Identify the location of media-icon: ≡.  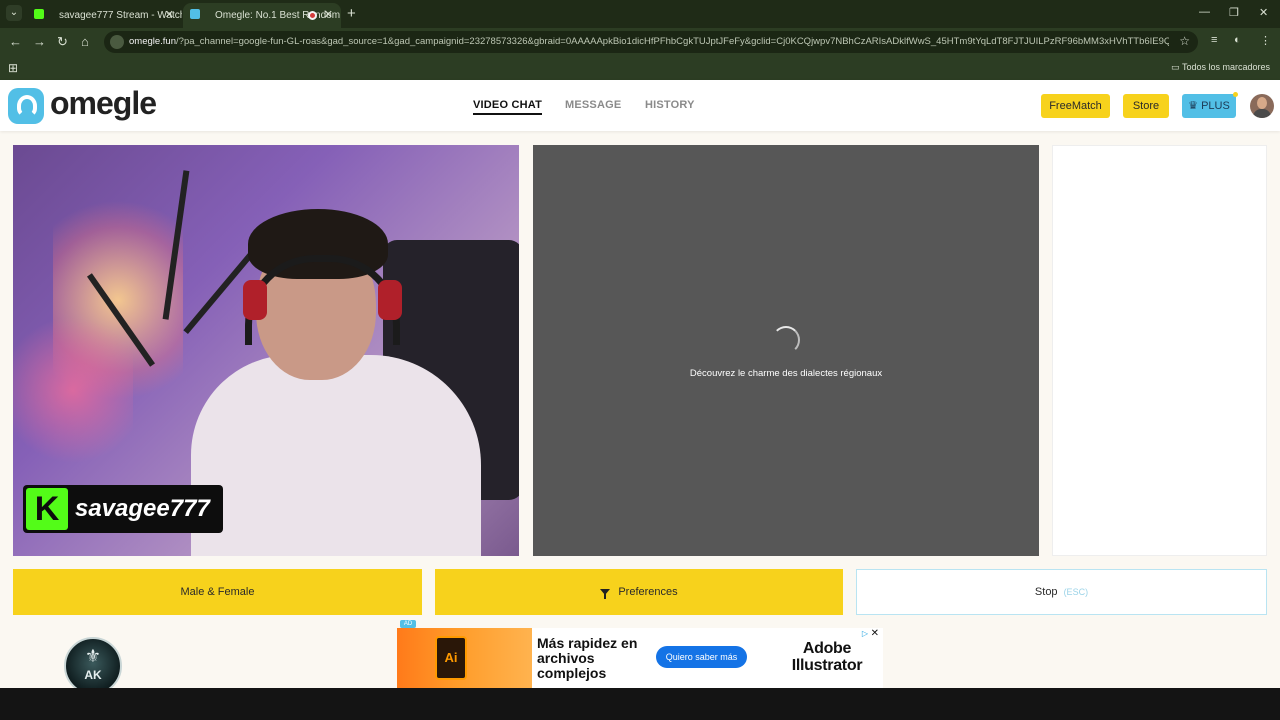
(1214, 40).